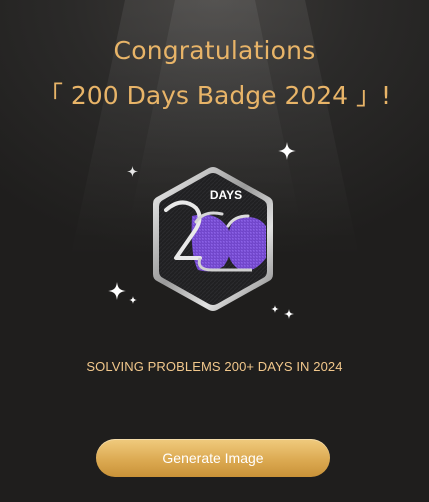  Describe the element at coordinates (214, 366) in the screenshot. I see `badge-description: SOLVING PROBLEMS 200+ DAYS IN 2024` at that location.